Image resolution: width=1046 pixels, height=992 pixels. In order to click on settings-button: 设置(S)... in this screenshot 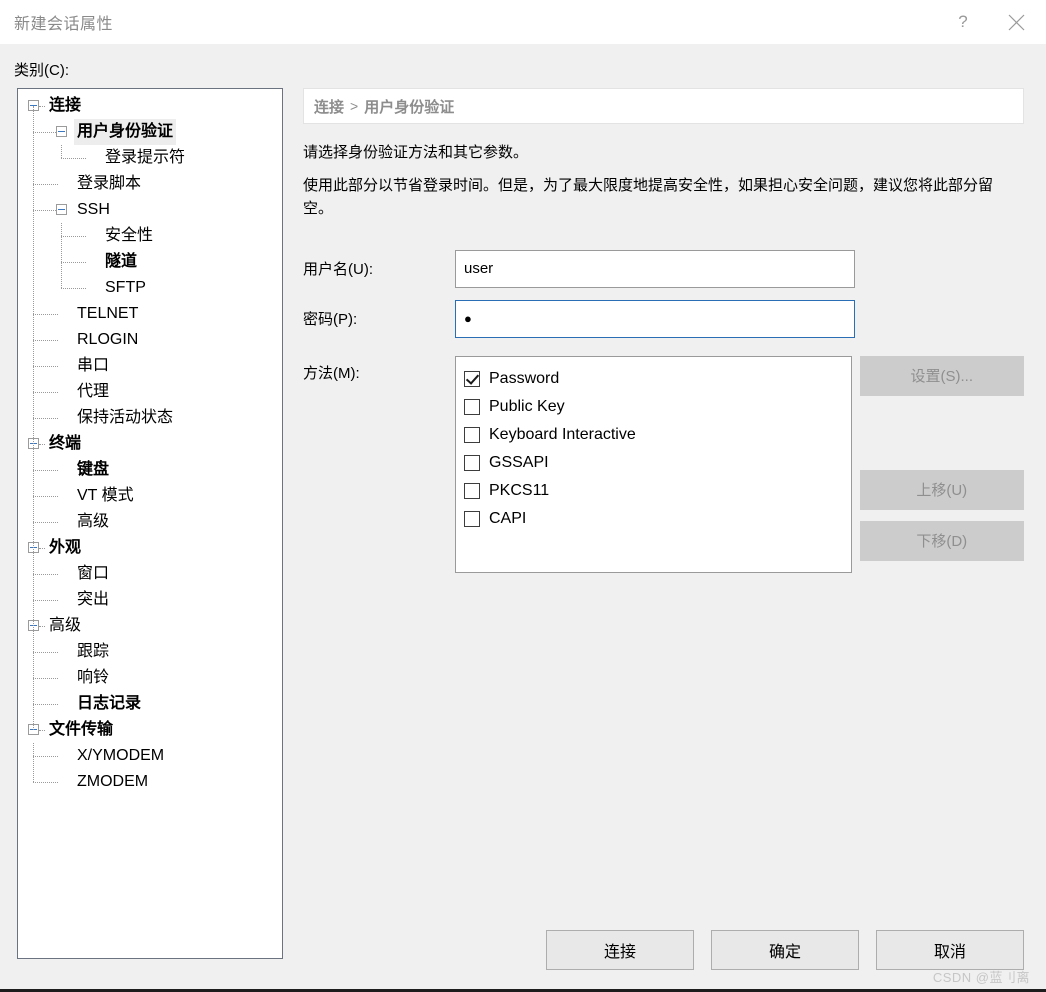, I will do `click(941, 375)`.